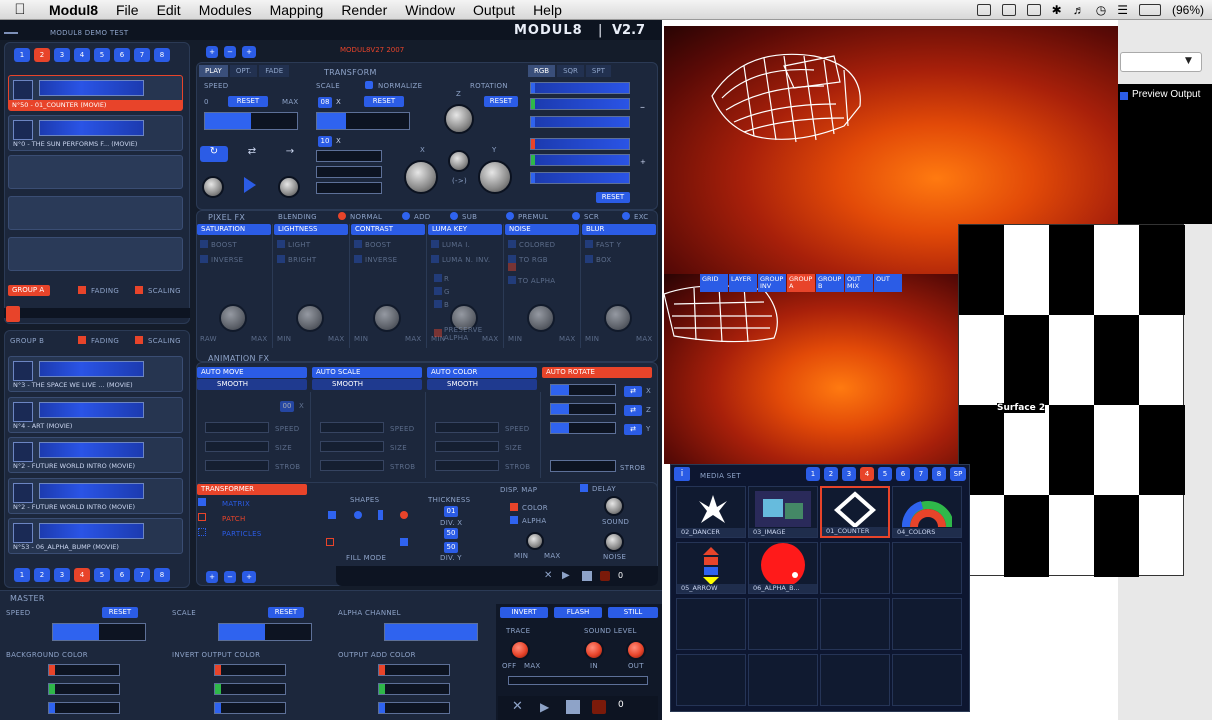 The width and height of the screenshot is (1212, 720). Describe the element at coordinates (73, 10) in the screenshot. I see `menu-app: Modul8` at that location.